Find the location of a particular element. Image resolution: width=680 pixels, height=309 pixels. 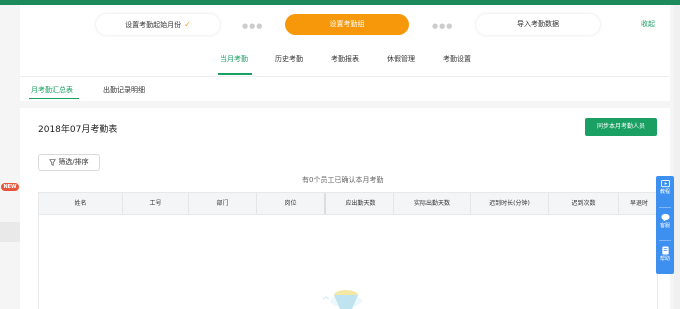

step-set-start-month: 设置考勤起始月份 ✓ is located at coordinates (158, 24).